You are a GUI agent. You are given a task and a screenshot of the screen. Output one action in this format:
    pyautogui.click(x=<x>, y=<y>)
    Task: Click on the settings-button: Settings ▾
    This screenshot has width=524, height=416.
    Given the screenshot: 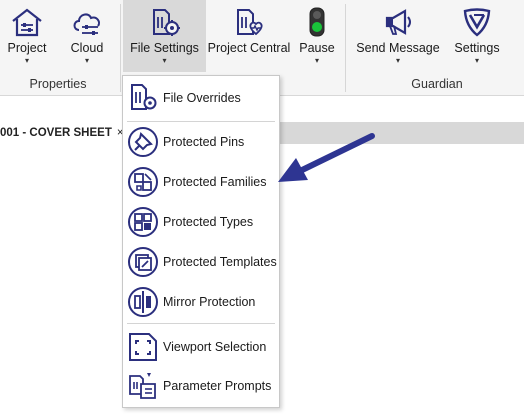 What is the action you would take?
    pyautogui.click(x=477, y=36)
    